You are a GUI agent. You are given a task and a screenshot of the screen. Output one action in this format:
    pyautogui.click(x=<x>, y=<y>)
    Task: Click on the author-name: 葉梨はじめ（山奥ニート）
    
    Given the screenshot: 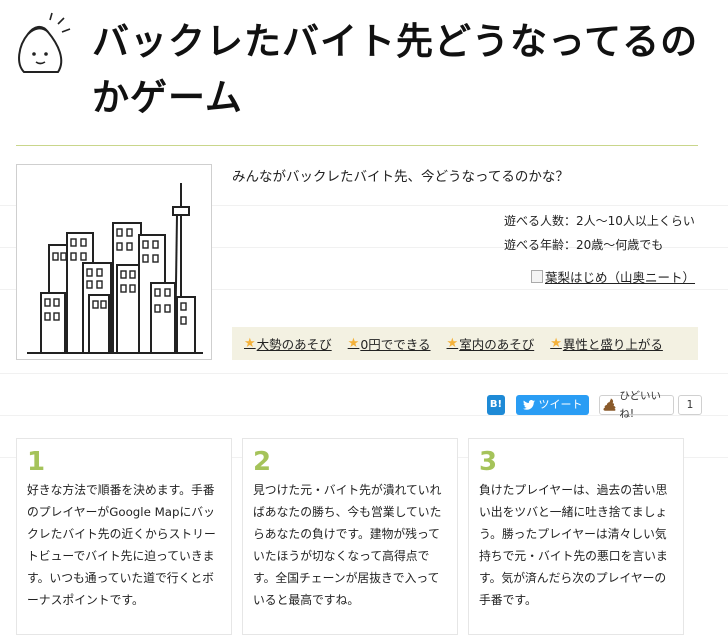 What is the action you would take?
    pyautogui.click(x=620, y=277)
    